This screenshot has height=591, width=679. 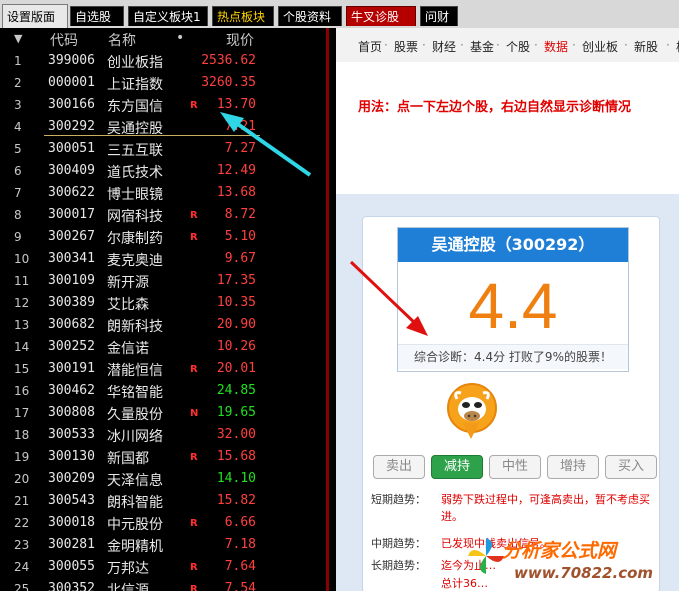 What do you see at coordinates (513, 356) in the screenshot?
I see `diagnosis-summary: 综合诊断：4.4分 打败了9%的股票！` at bounding box center [513, 356].